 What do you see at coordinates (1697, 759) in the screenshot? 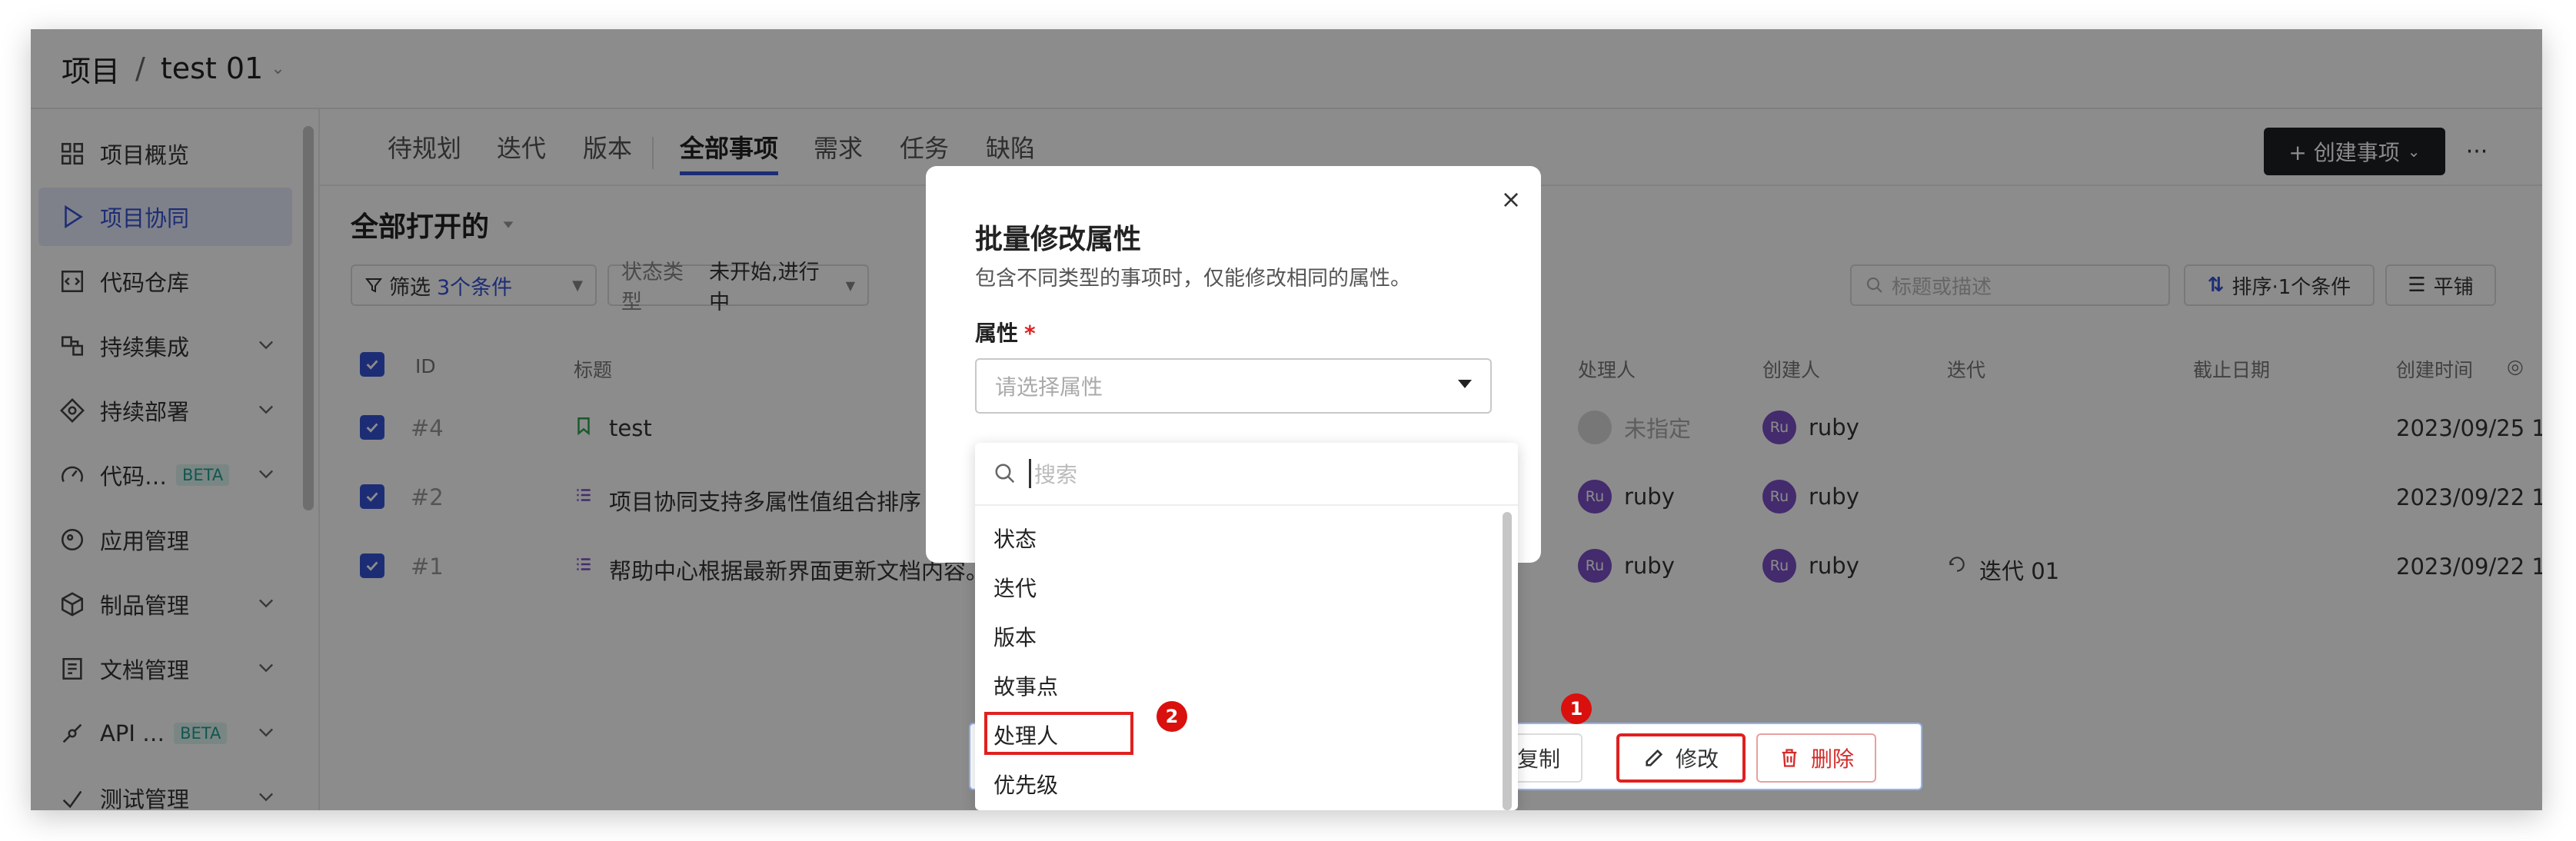
I see `edit-label: 修改` at bounding box center [1697, 759].